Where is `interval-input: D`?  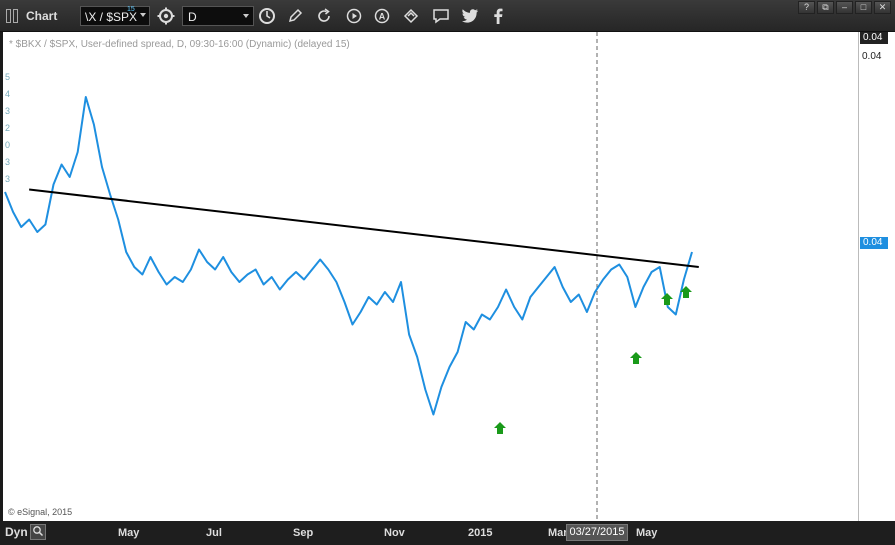
interval-input: D is located at coordinates (218, 16).